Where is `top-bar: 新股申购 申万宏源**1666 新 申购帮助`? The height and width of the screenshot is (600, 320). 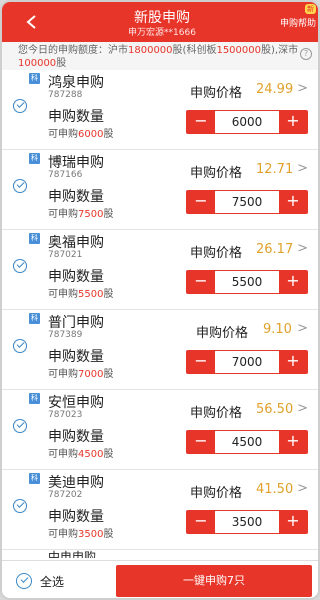
top-bar: 新股申购 申万宏源**1666 新 申购帮助 is located at coordinates (160, 22).